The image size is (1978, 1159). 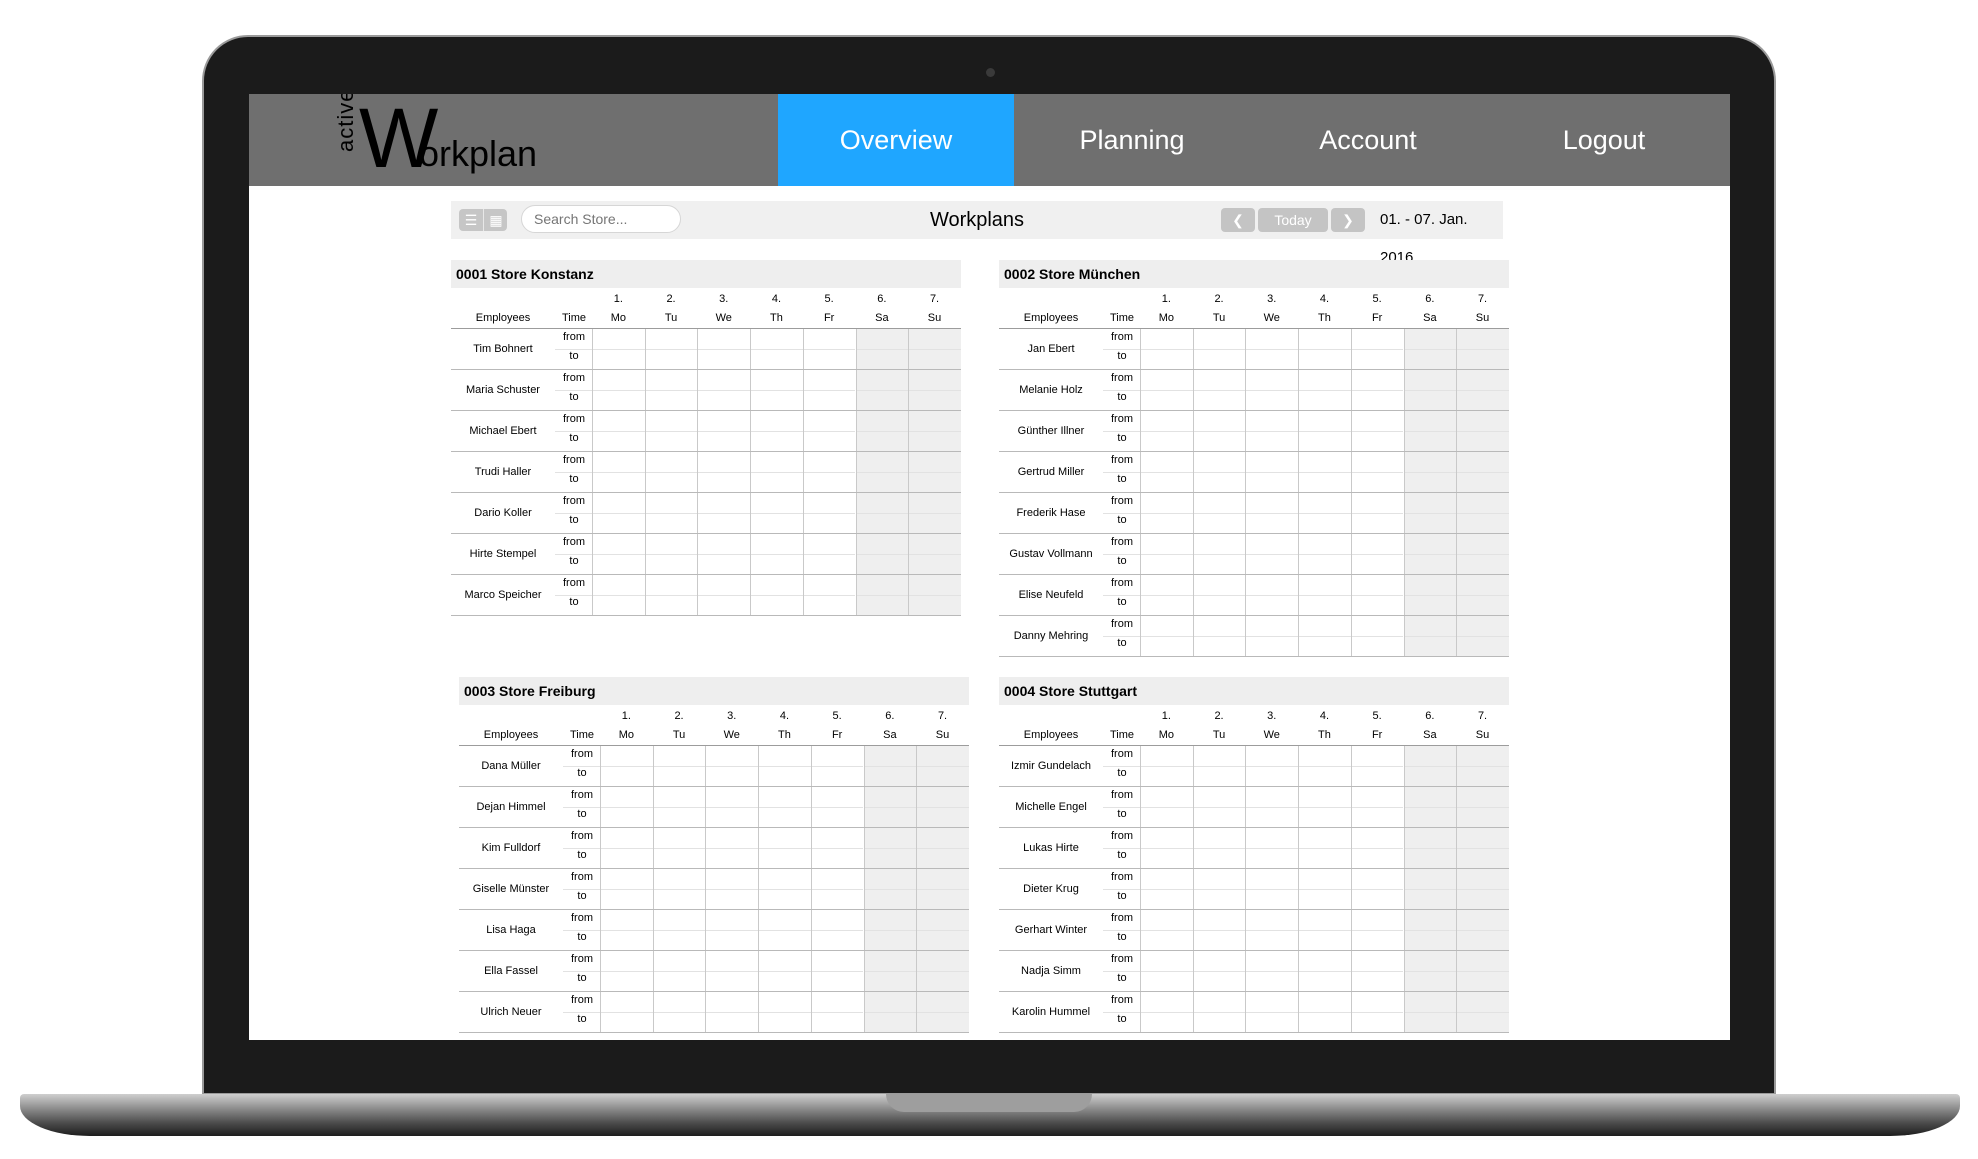 What do you see at coordinates (1238, 220) in the screenshot?
I see `chevron-left-icon: ❮` at bounding box center [1238, 220].